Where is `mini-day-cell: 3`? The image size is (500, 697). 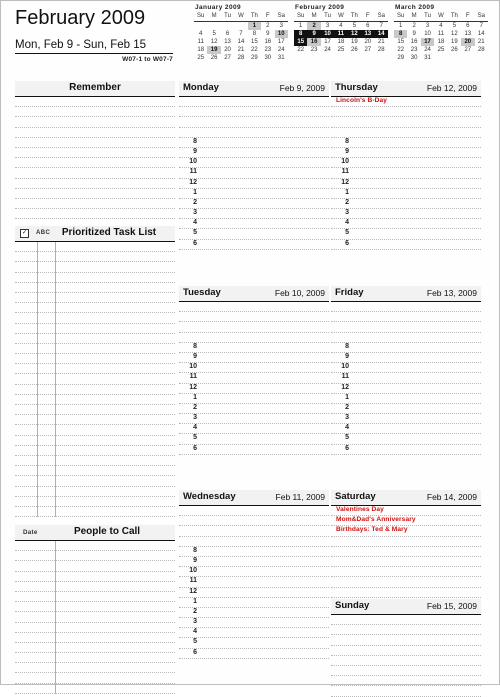 mini-day-cell: 3 is located at coordinates (427, 26).